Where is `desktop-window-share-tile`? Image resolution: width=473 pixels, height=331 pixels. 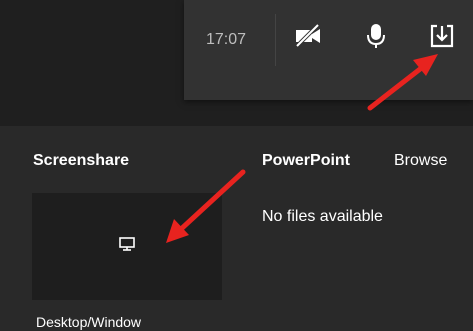 desktop-window-share-tile is located at coordinates (127, 246).